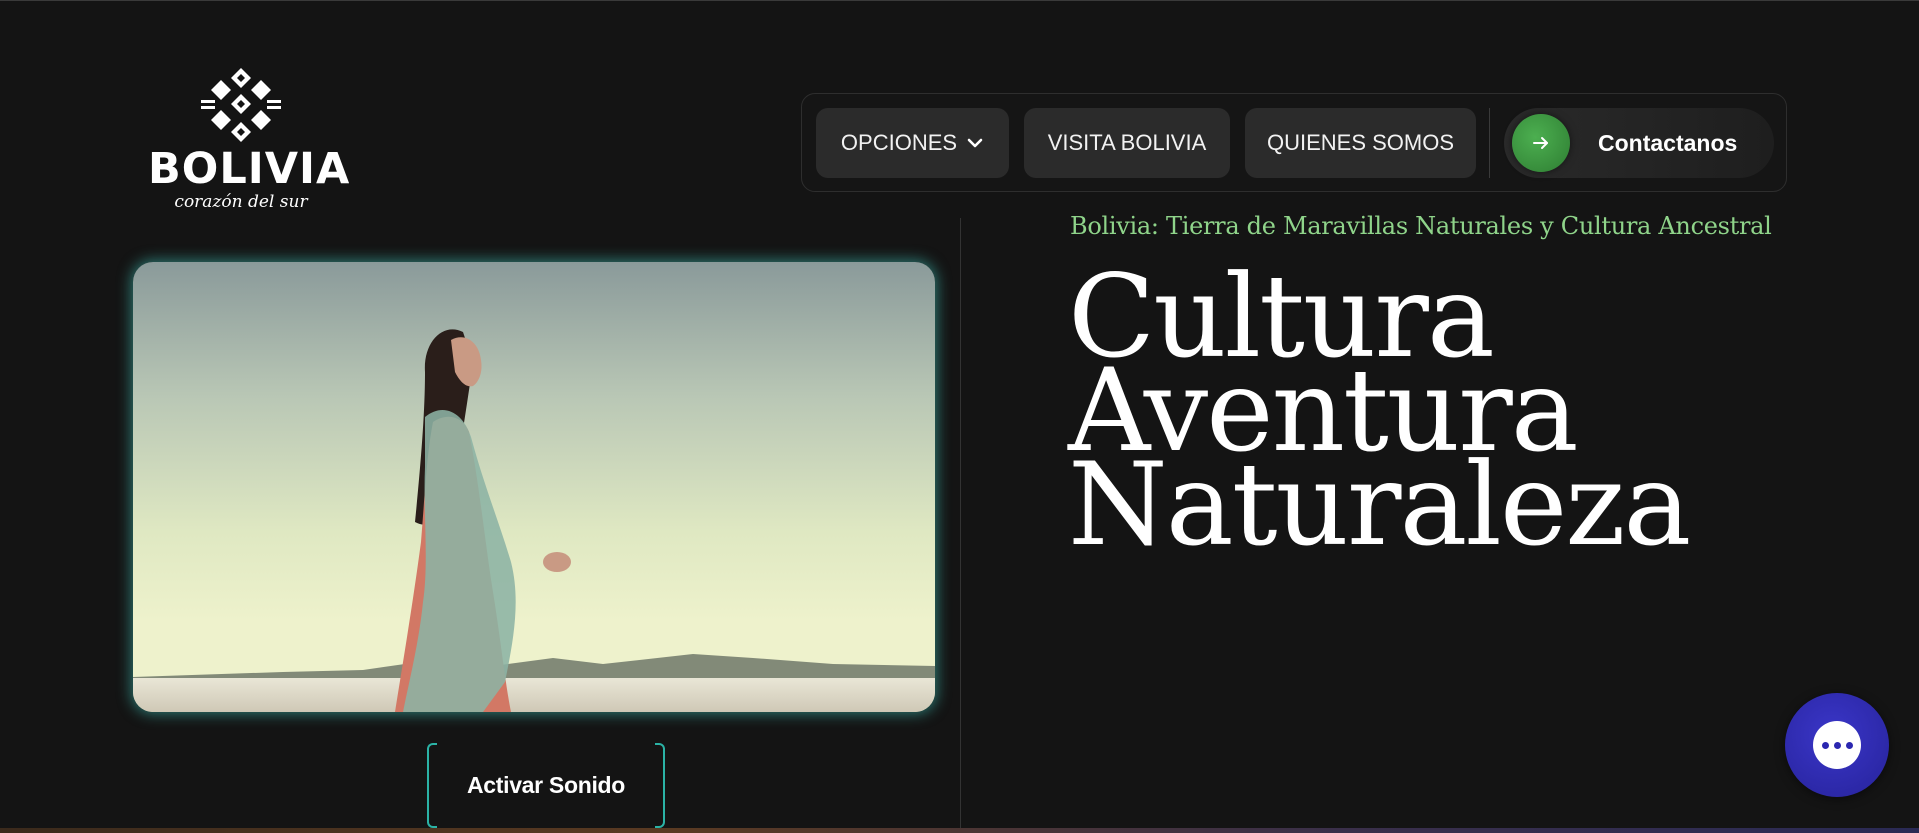 This screenshot has height=833, width=1919. I want to click on sound-button-label: Activar Sonido, so click(546, 785).